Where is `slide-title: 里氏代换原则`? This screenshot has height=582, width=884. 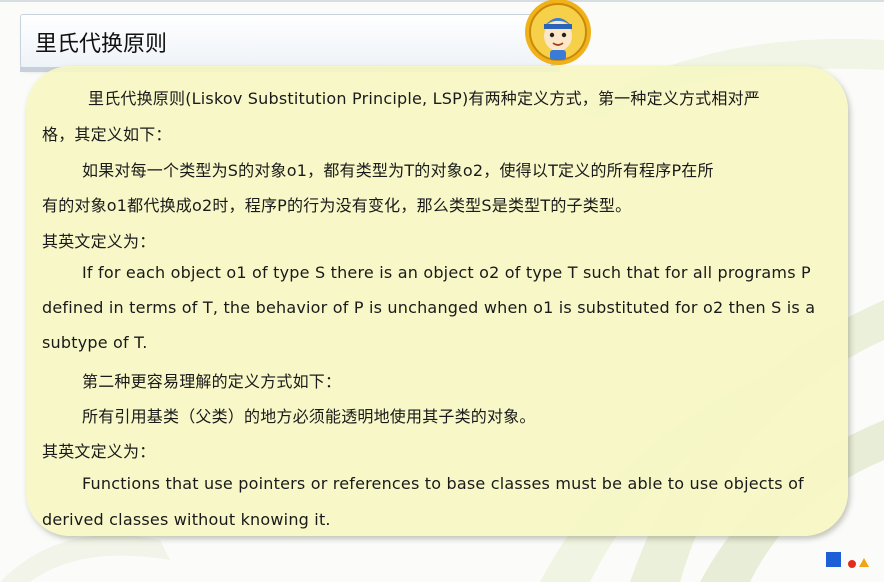
slide-title: 里氏代换原则 is located at coordinates (101, 44).